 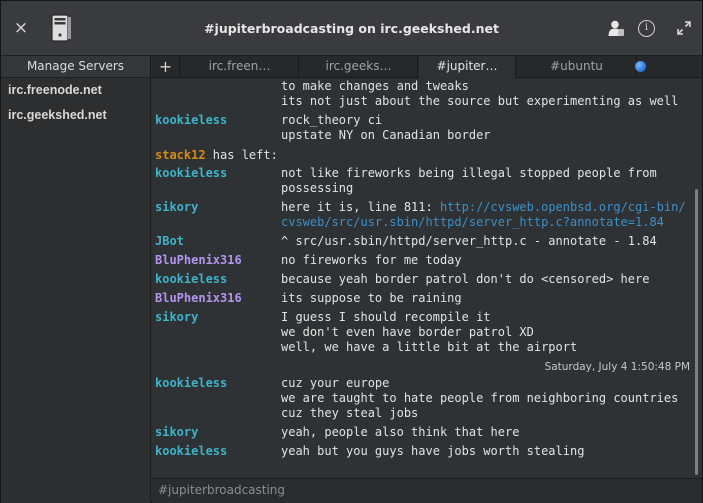 What do you see at coordinates (407, 332) in the screenshot?
I see `message-text: we don't even have border patrol XD` at bounding box center [407, 332].